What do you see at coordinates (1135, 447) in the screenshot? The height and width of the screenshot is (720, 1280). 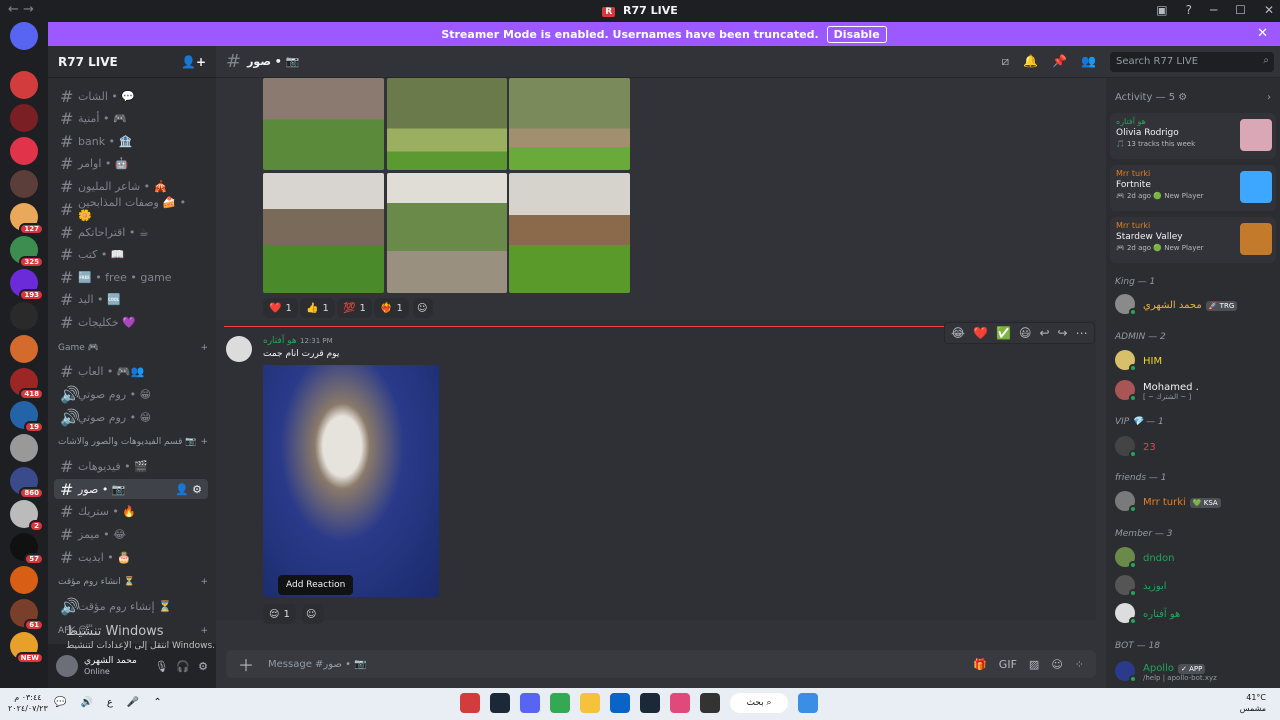 I see `member-item: 23` at bounding box center [1135, 447].